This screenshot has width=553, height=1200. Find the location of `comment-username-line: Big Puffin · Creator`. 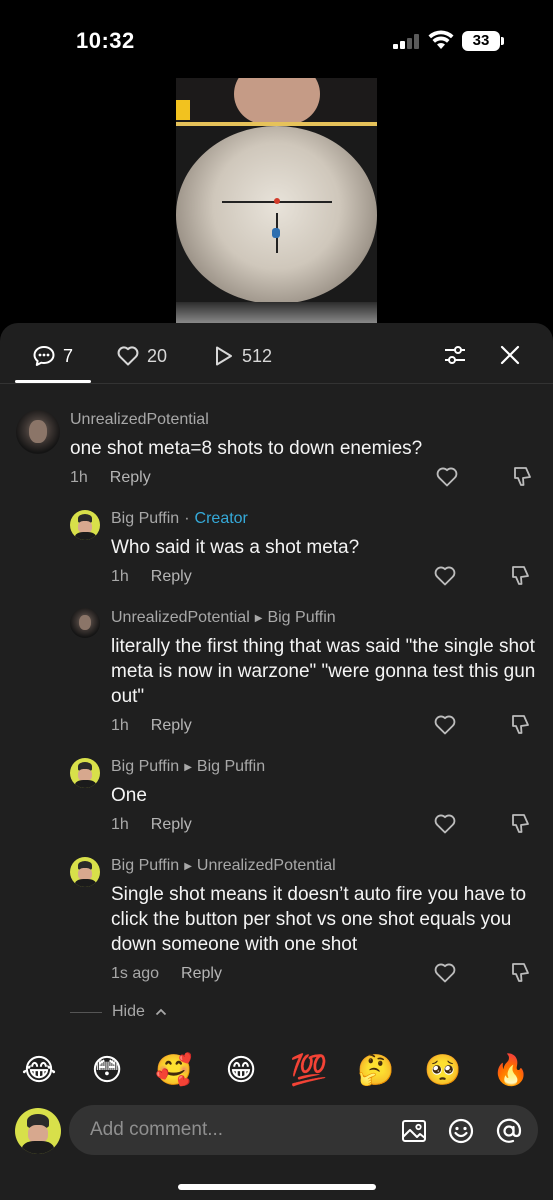

comment-username-line: Big Puffin · Creator is located at coordinates (179, 519).